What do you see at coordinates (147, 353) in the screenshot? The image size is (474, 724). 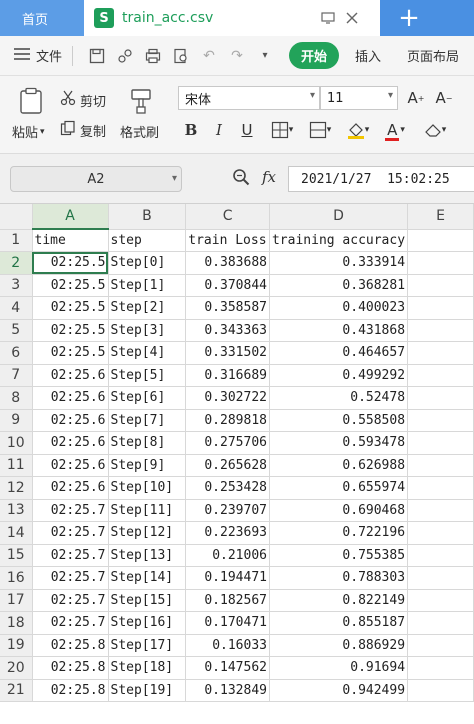 I see `cell-b: Step[4]` at bounding box center [147, 353].